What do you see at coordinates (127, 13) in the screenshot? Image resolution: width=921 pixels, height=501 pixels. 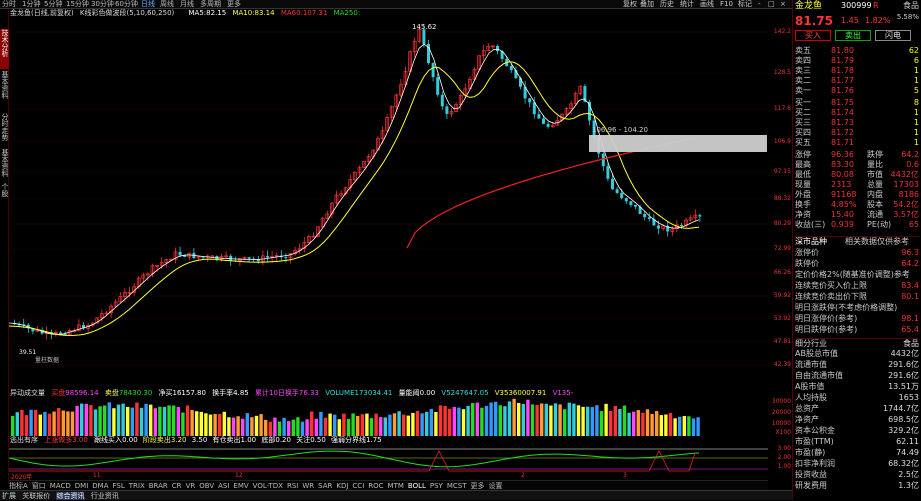 I see `kline-indicator-name: K线彩色做波段(5,10,60,250)` at bounding box center [127, 13].